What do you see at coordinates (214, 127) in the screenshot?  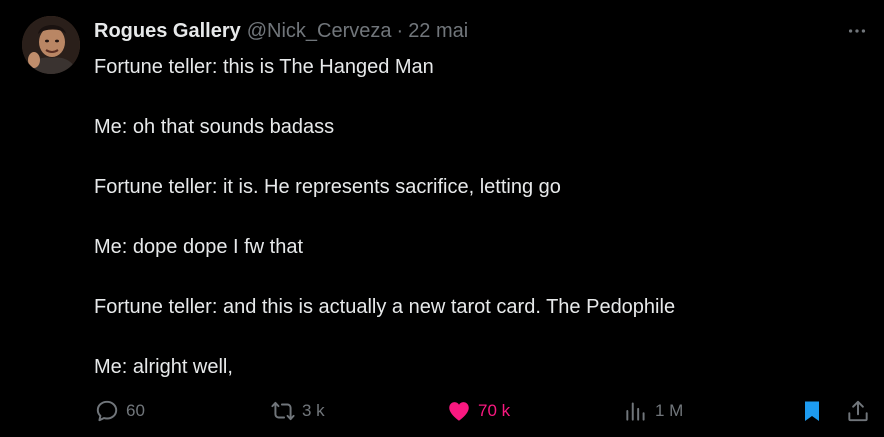 I see `tweet-line: Me: oh that sounds badass` at bounding box center [214, 127].